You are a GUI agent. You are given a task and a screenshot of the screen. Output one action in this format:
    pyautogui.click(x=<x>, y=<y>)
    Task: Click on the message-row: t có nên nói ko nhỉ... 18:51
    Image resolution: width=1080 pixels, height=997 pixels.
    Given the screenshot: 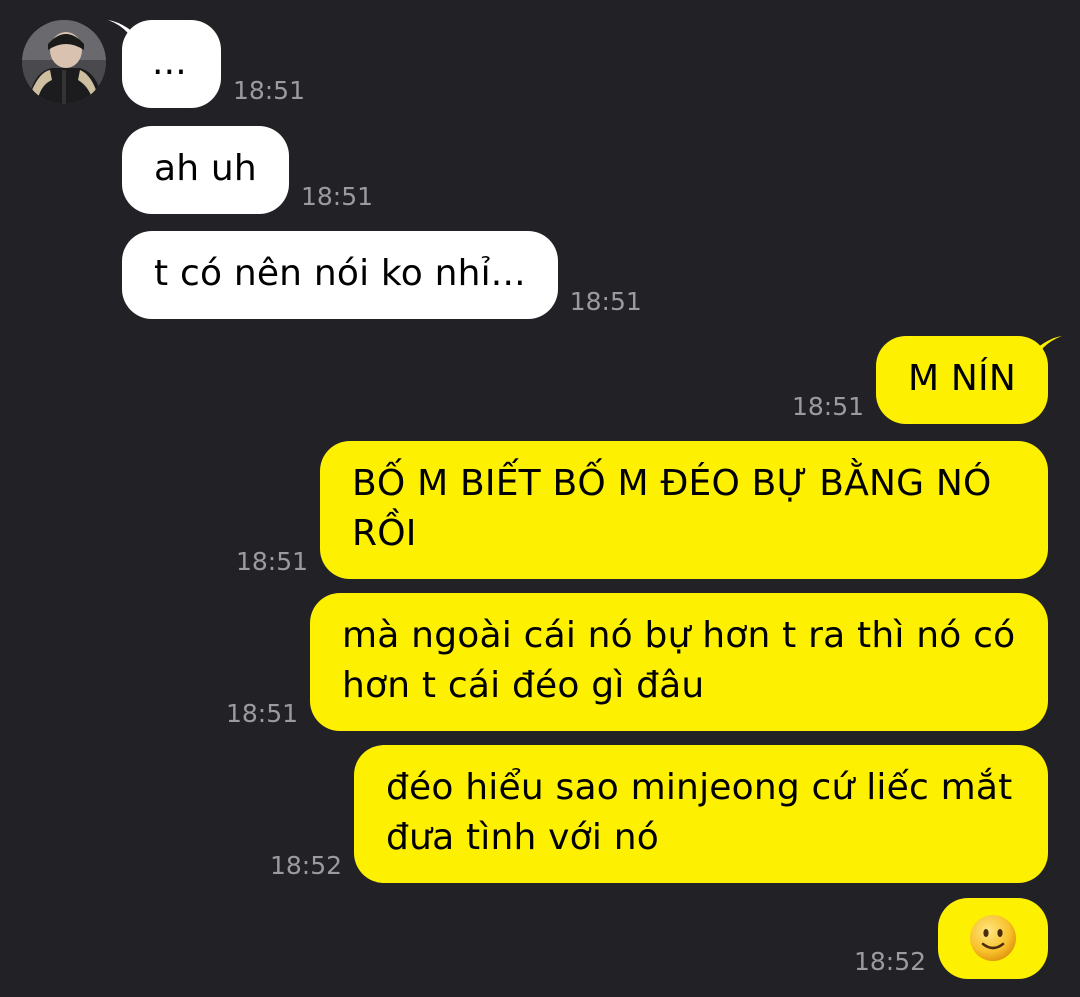 What is the action you would take?
    pyautogui.click(x=382, y=275)
    